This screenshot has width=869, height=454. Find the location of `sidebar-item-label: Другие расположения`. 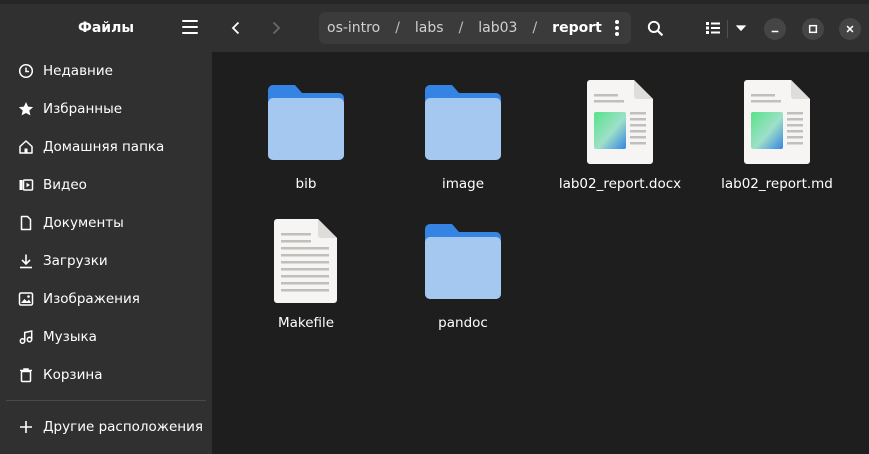

sidebar-item-label: Другие расположения is located at coordinates (123, 427).